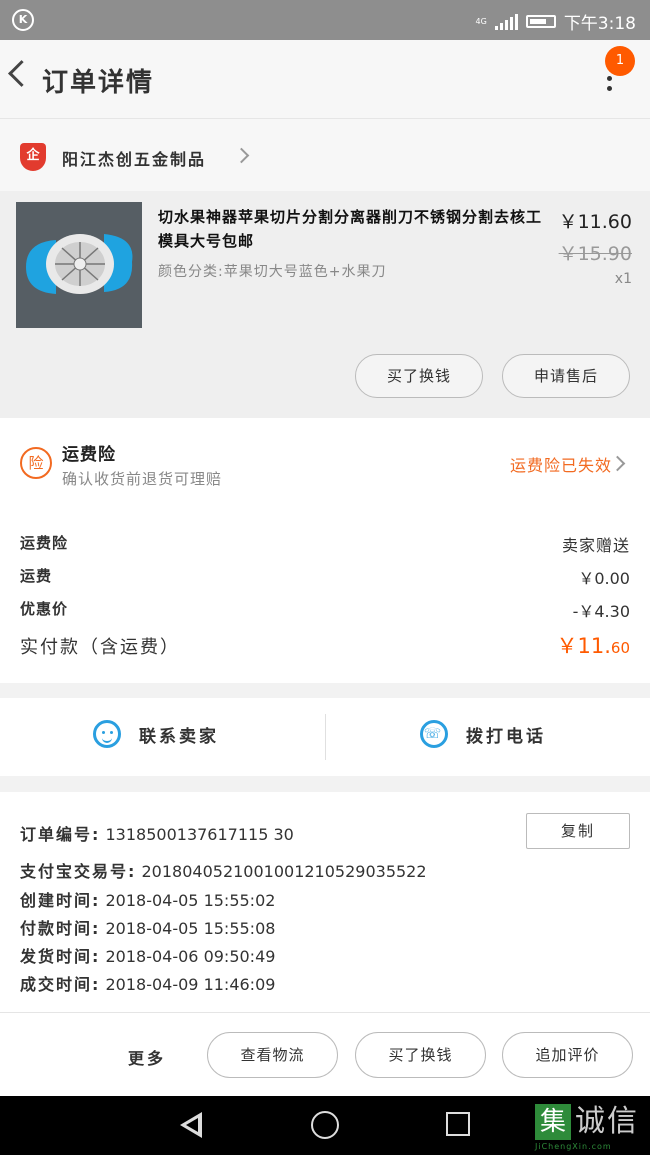 This screenshot has height=1155, width=650. Describe the element at coordinates (620, 61) in the screenshot. I see `notification-badge: 1` at that location.